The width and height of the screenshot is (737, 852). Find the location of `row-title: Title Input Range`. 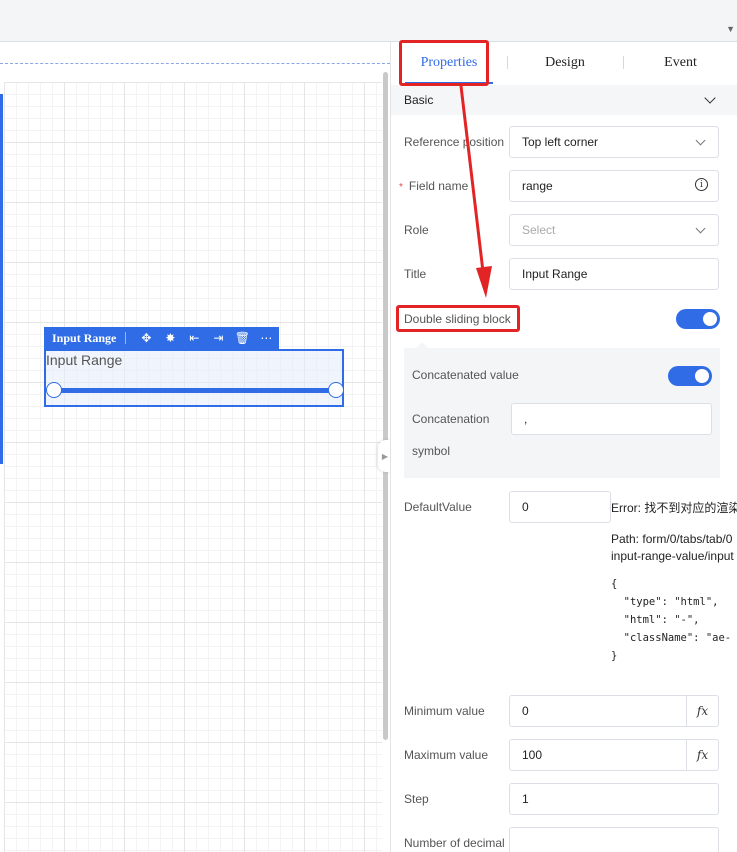

row-title: Title Input Range is located at coordinates (564, 274).